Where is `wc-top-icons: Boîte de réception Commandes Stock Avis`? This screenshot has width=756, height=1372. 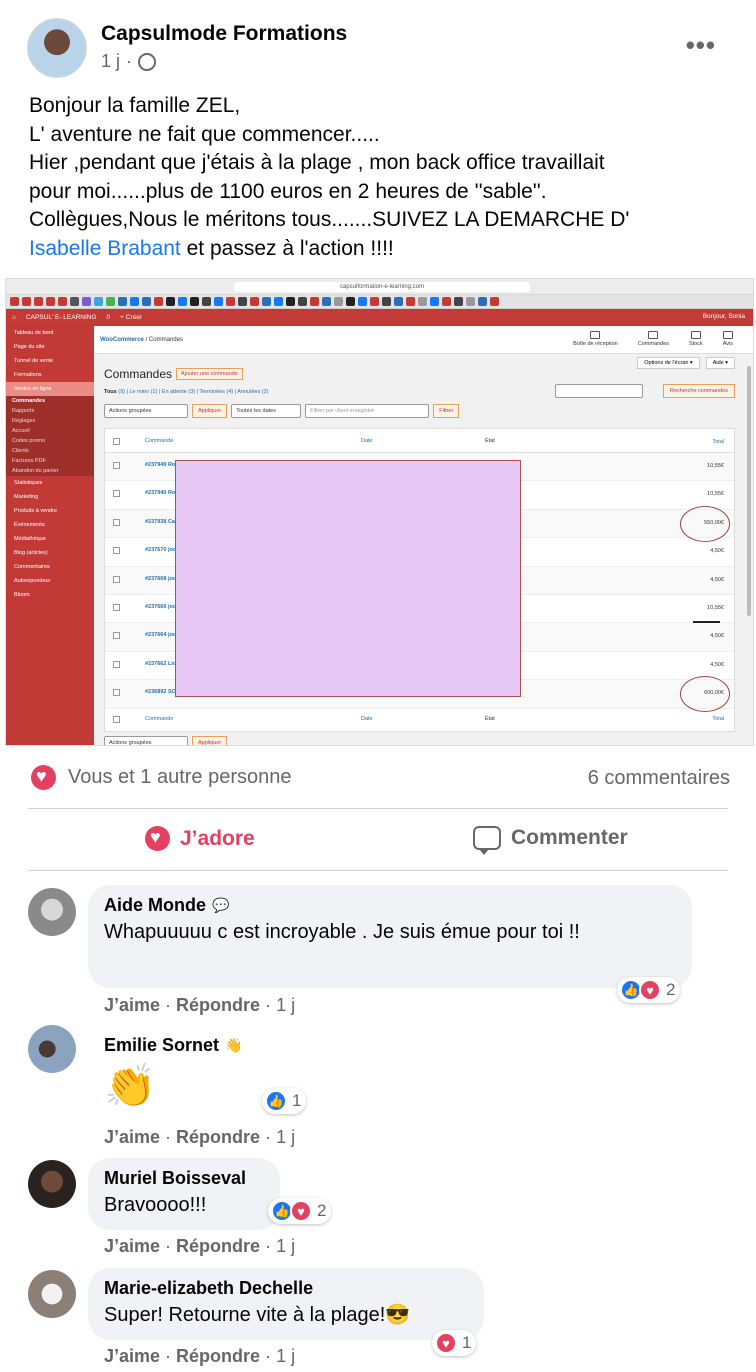 wc-top-icons: Boîte de réception Commandes Stock Avis is located at coordinates (653, 339).